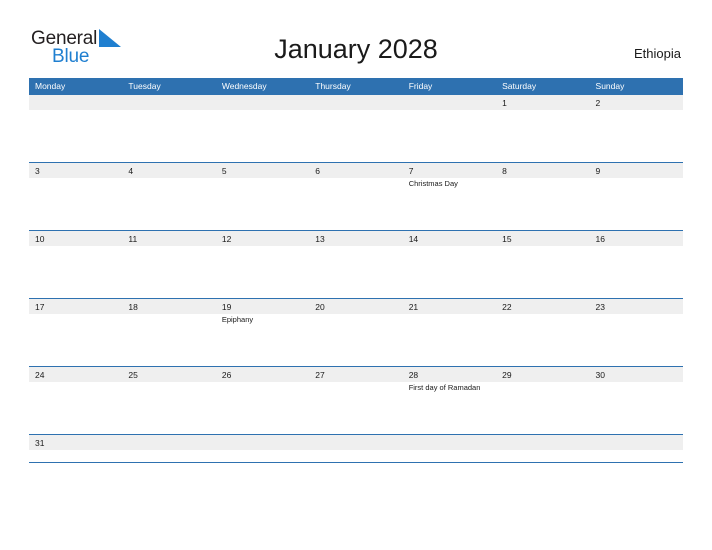 The height and width of the screenshot is (550, 712). I want to click on calendar-week-row: 24 25 26 27 28 First day of Ramadan 29 30, so click(356, 400).